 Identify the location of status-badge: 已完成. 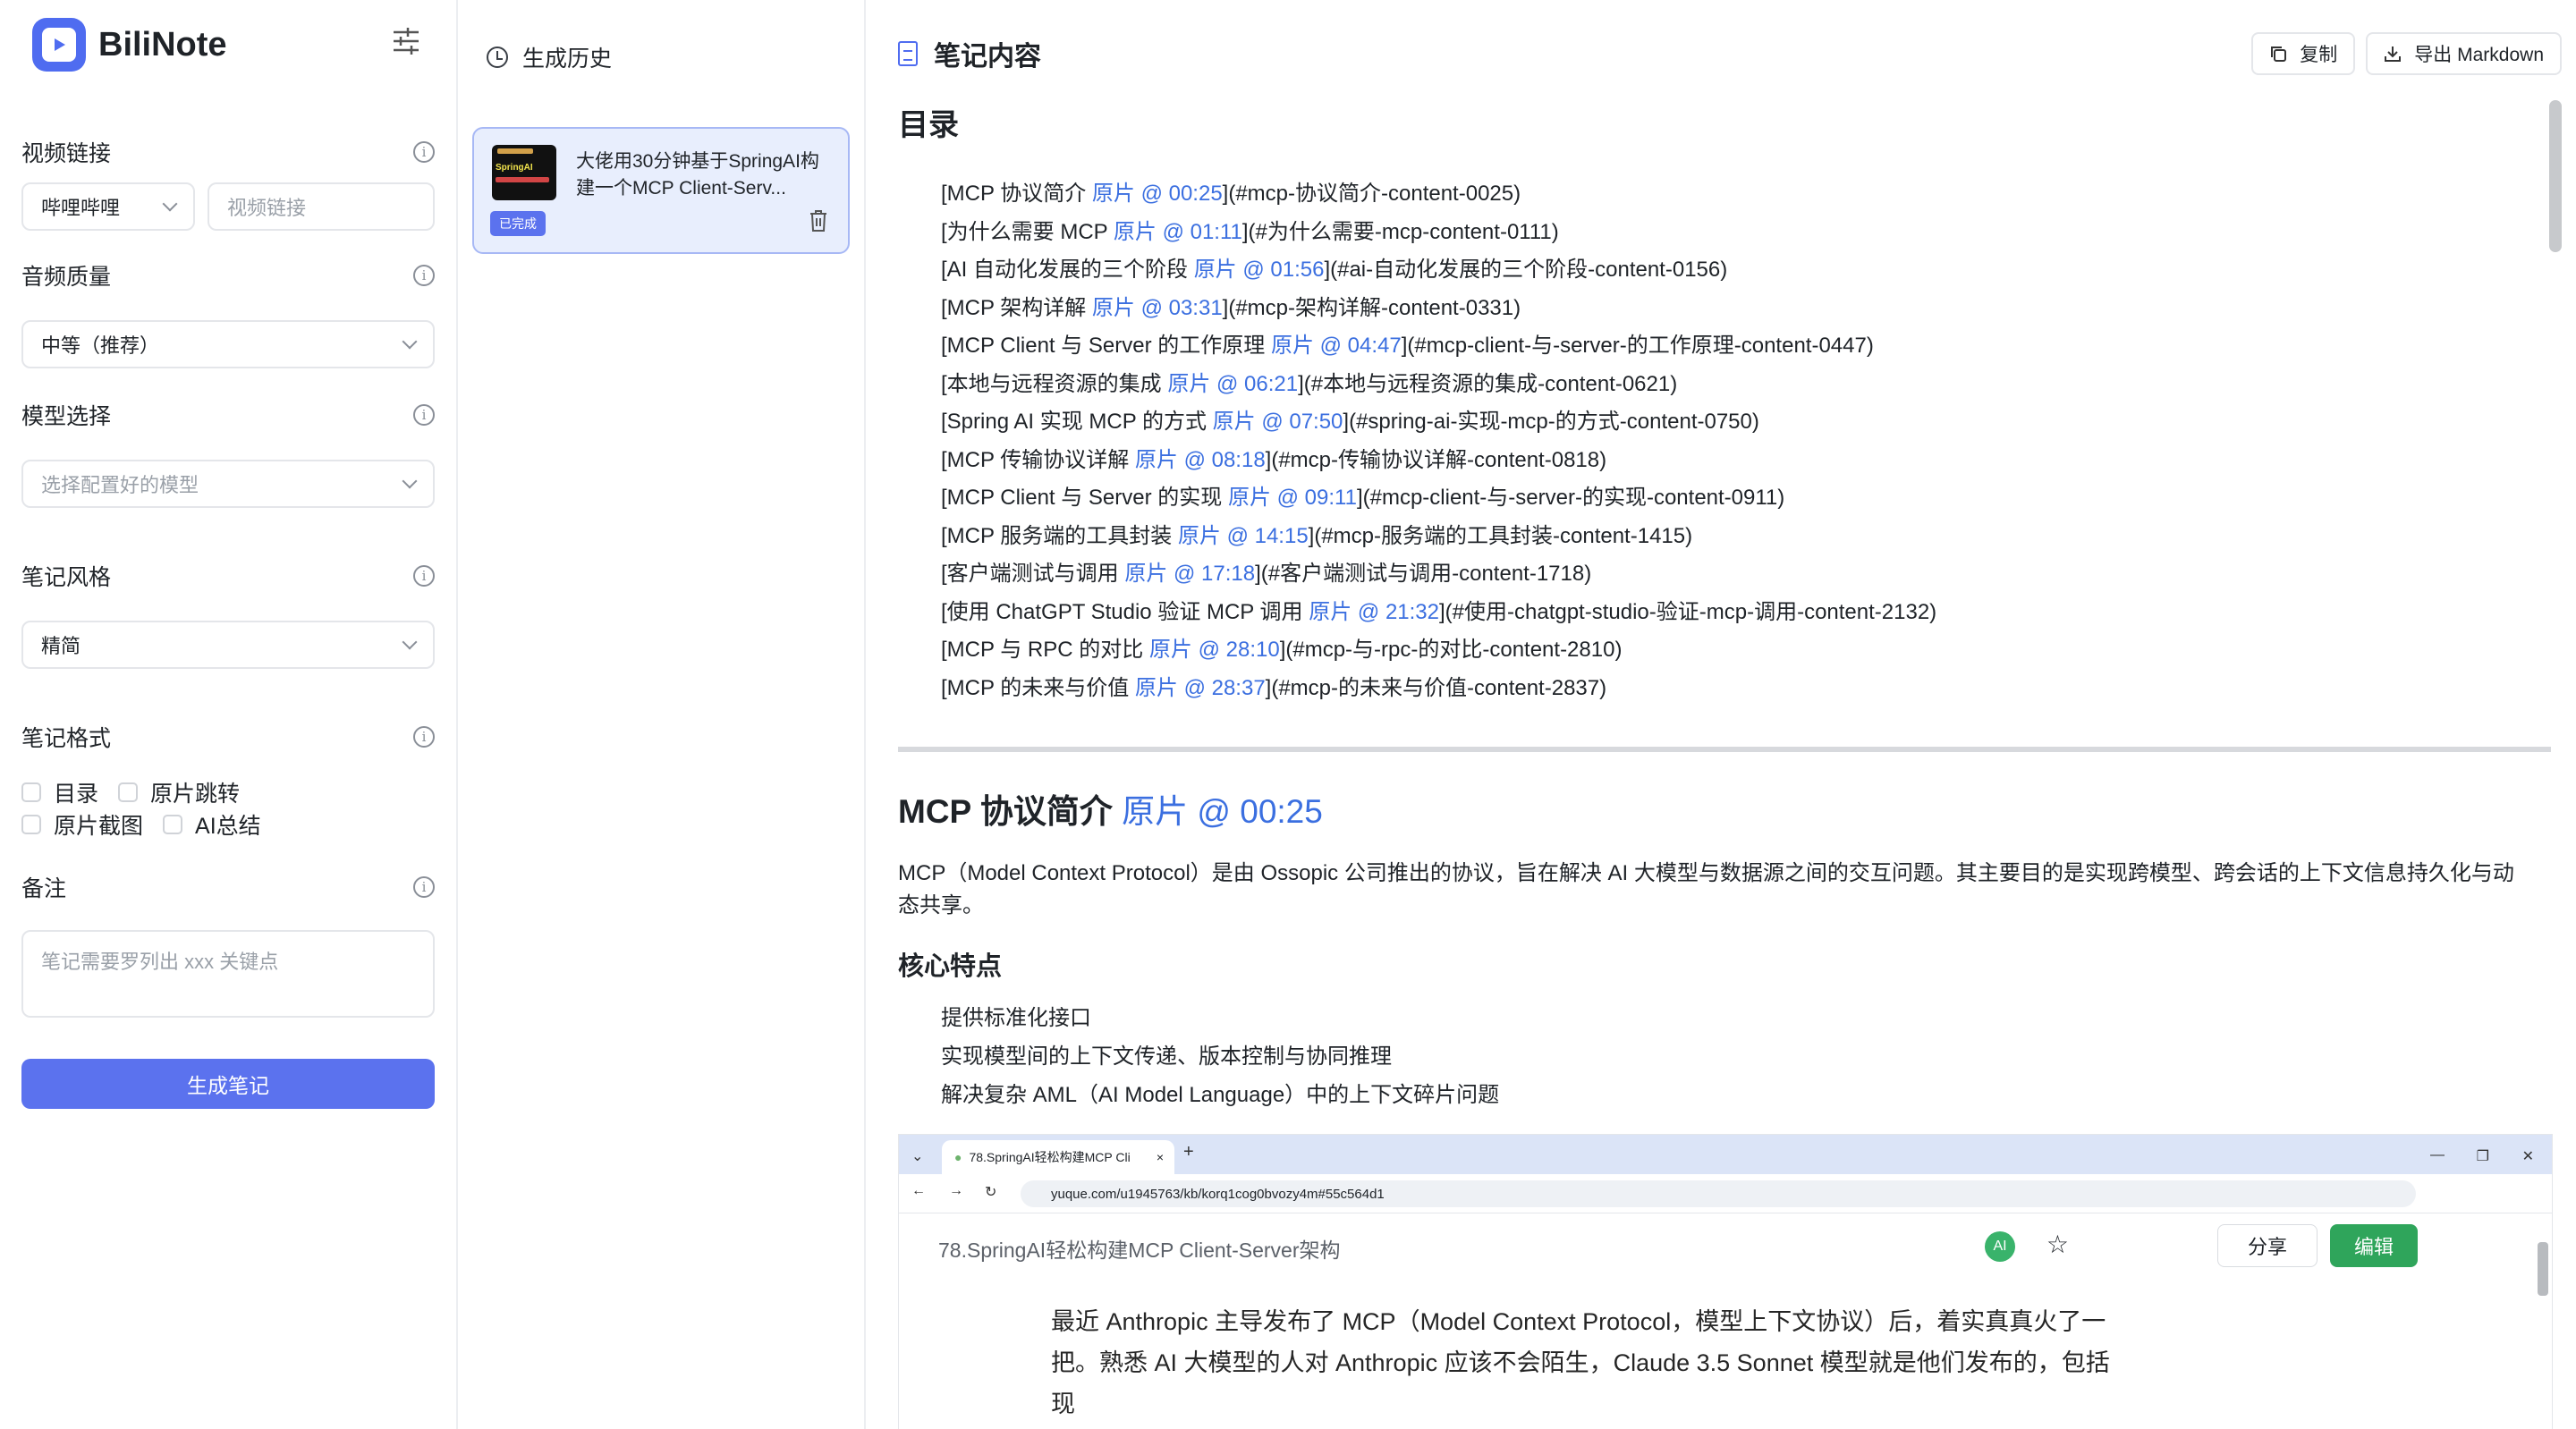
(518, 223).